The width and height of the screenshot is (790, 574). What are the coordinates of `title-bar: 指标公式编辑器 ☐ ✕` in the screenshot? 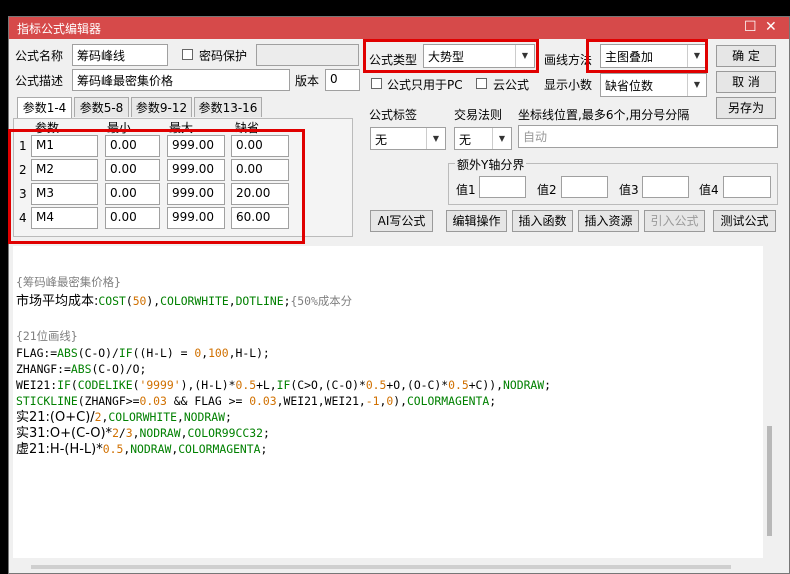 It's located at (399, 28).